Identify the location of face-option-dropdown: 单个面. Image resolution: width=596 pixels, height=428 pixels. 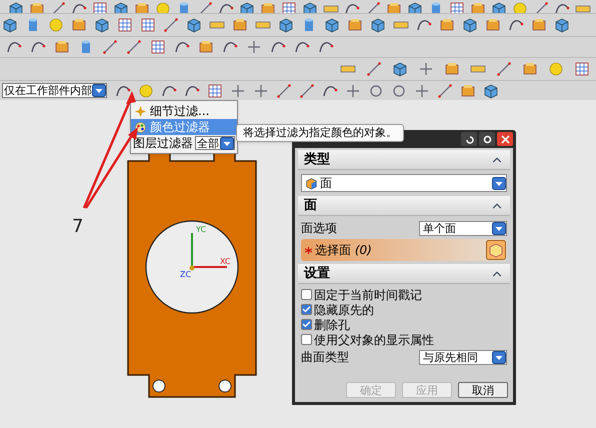
(463, 228).